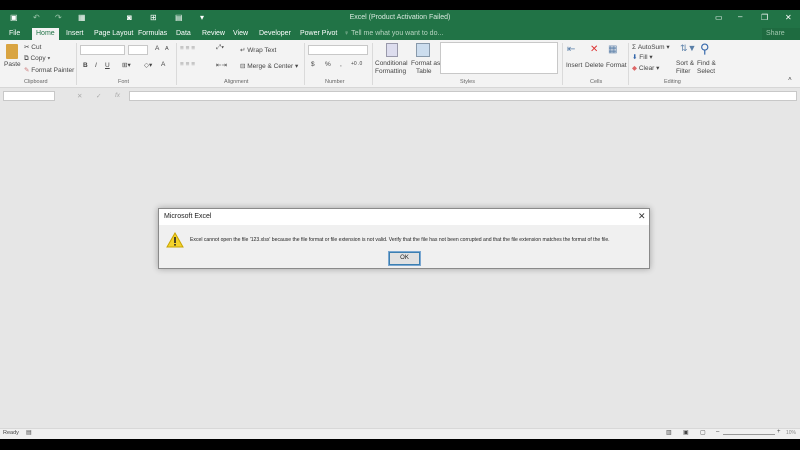  I want to click on group-styles: Styles, so click(467, 82).